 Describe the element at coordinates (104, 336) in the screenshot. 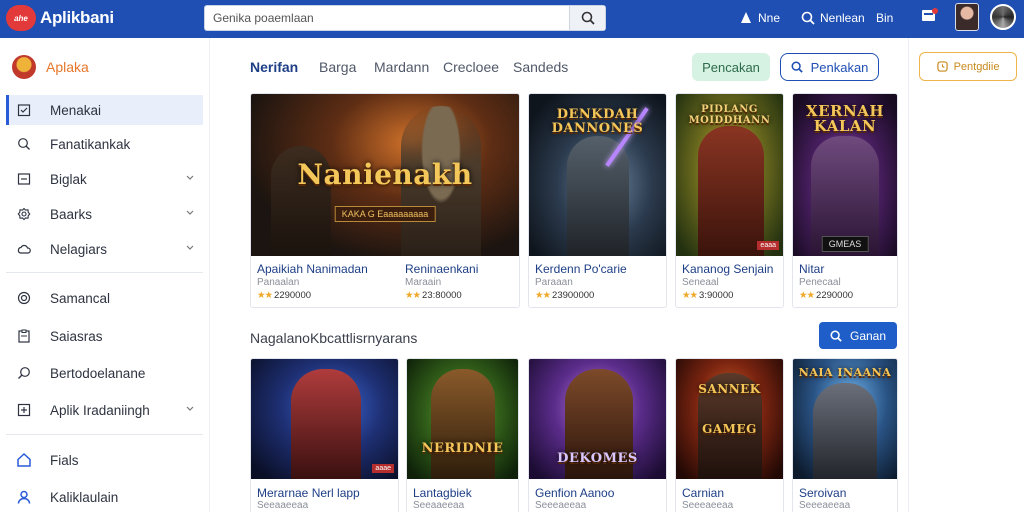

I see `sidebar-item-saiasras: Saiasras` at that location.